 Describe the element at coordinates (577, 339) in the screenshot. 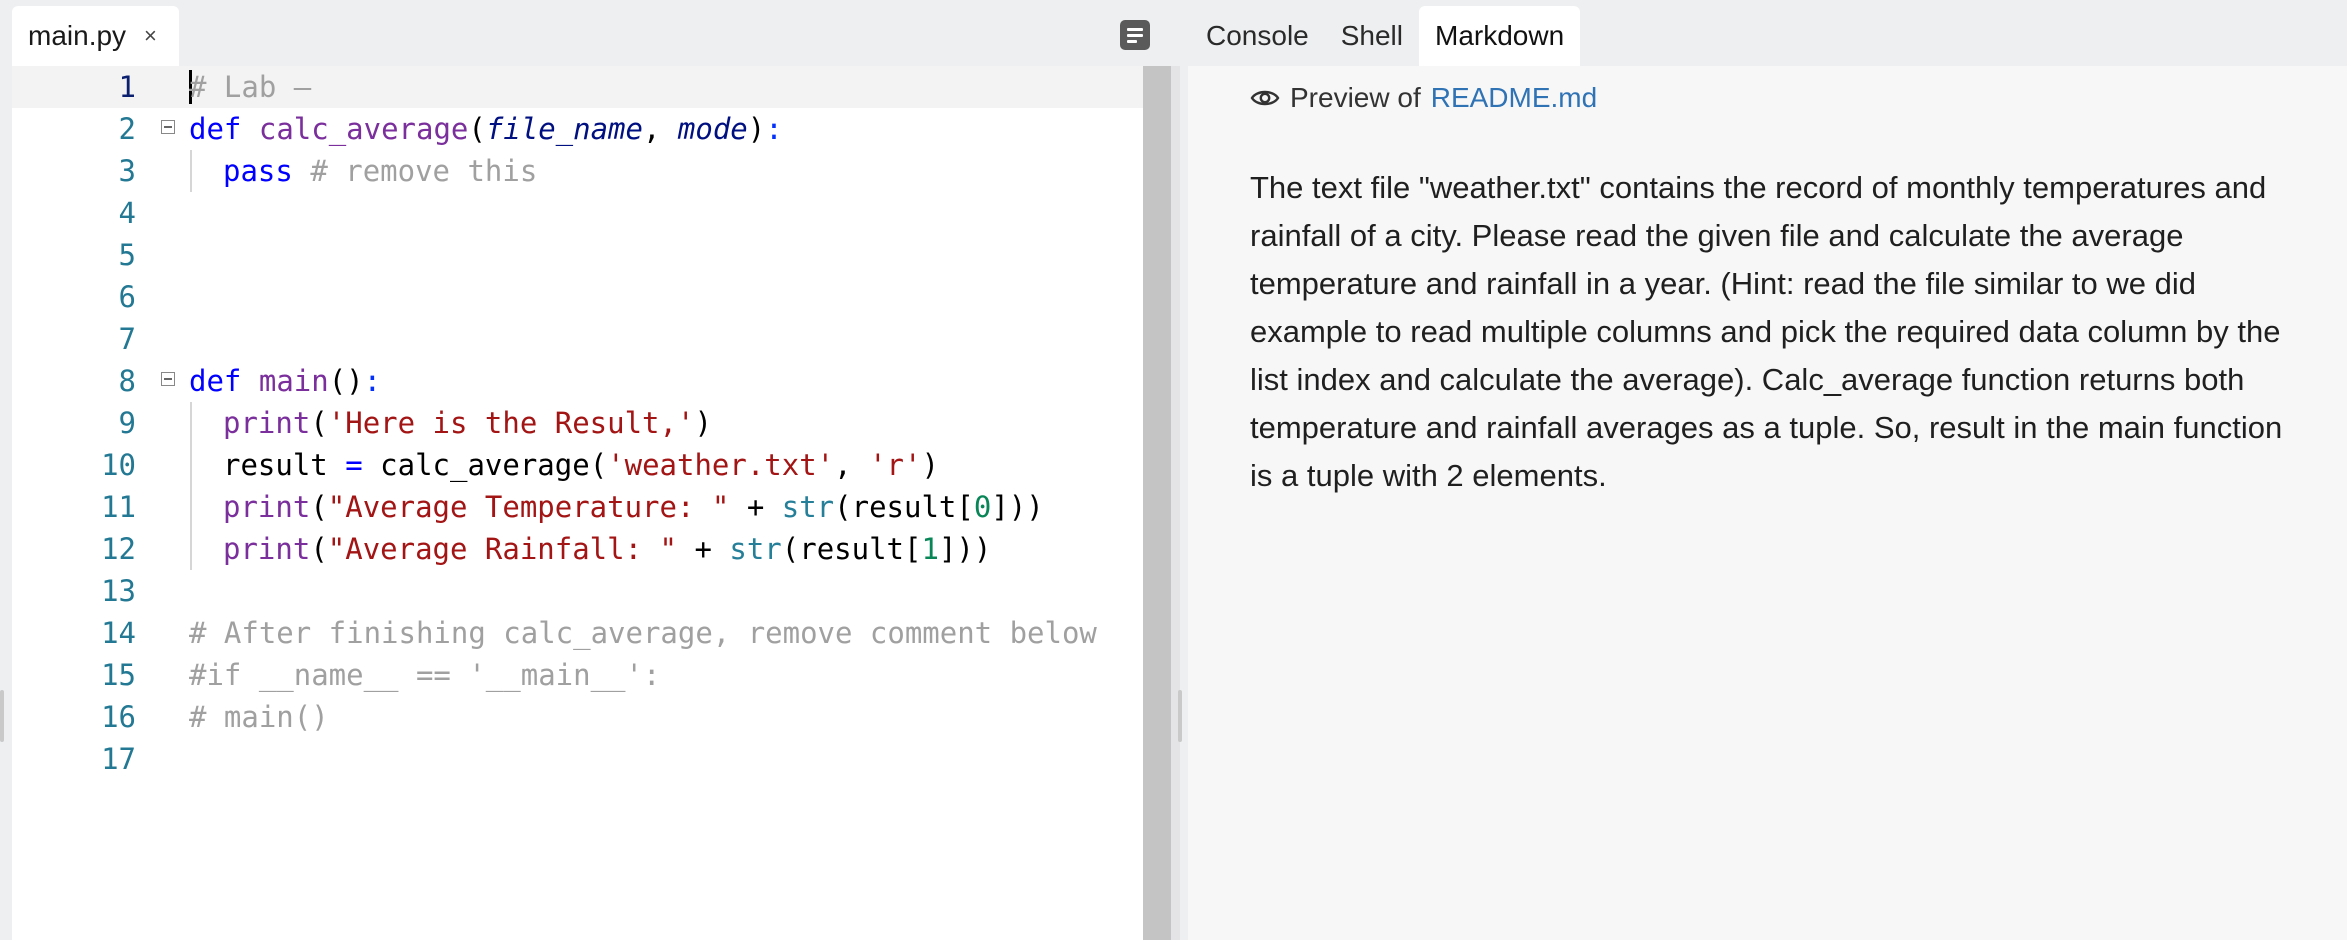

I see `code-line-7: 7` at that location.